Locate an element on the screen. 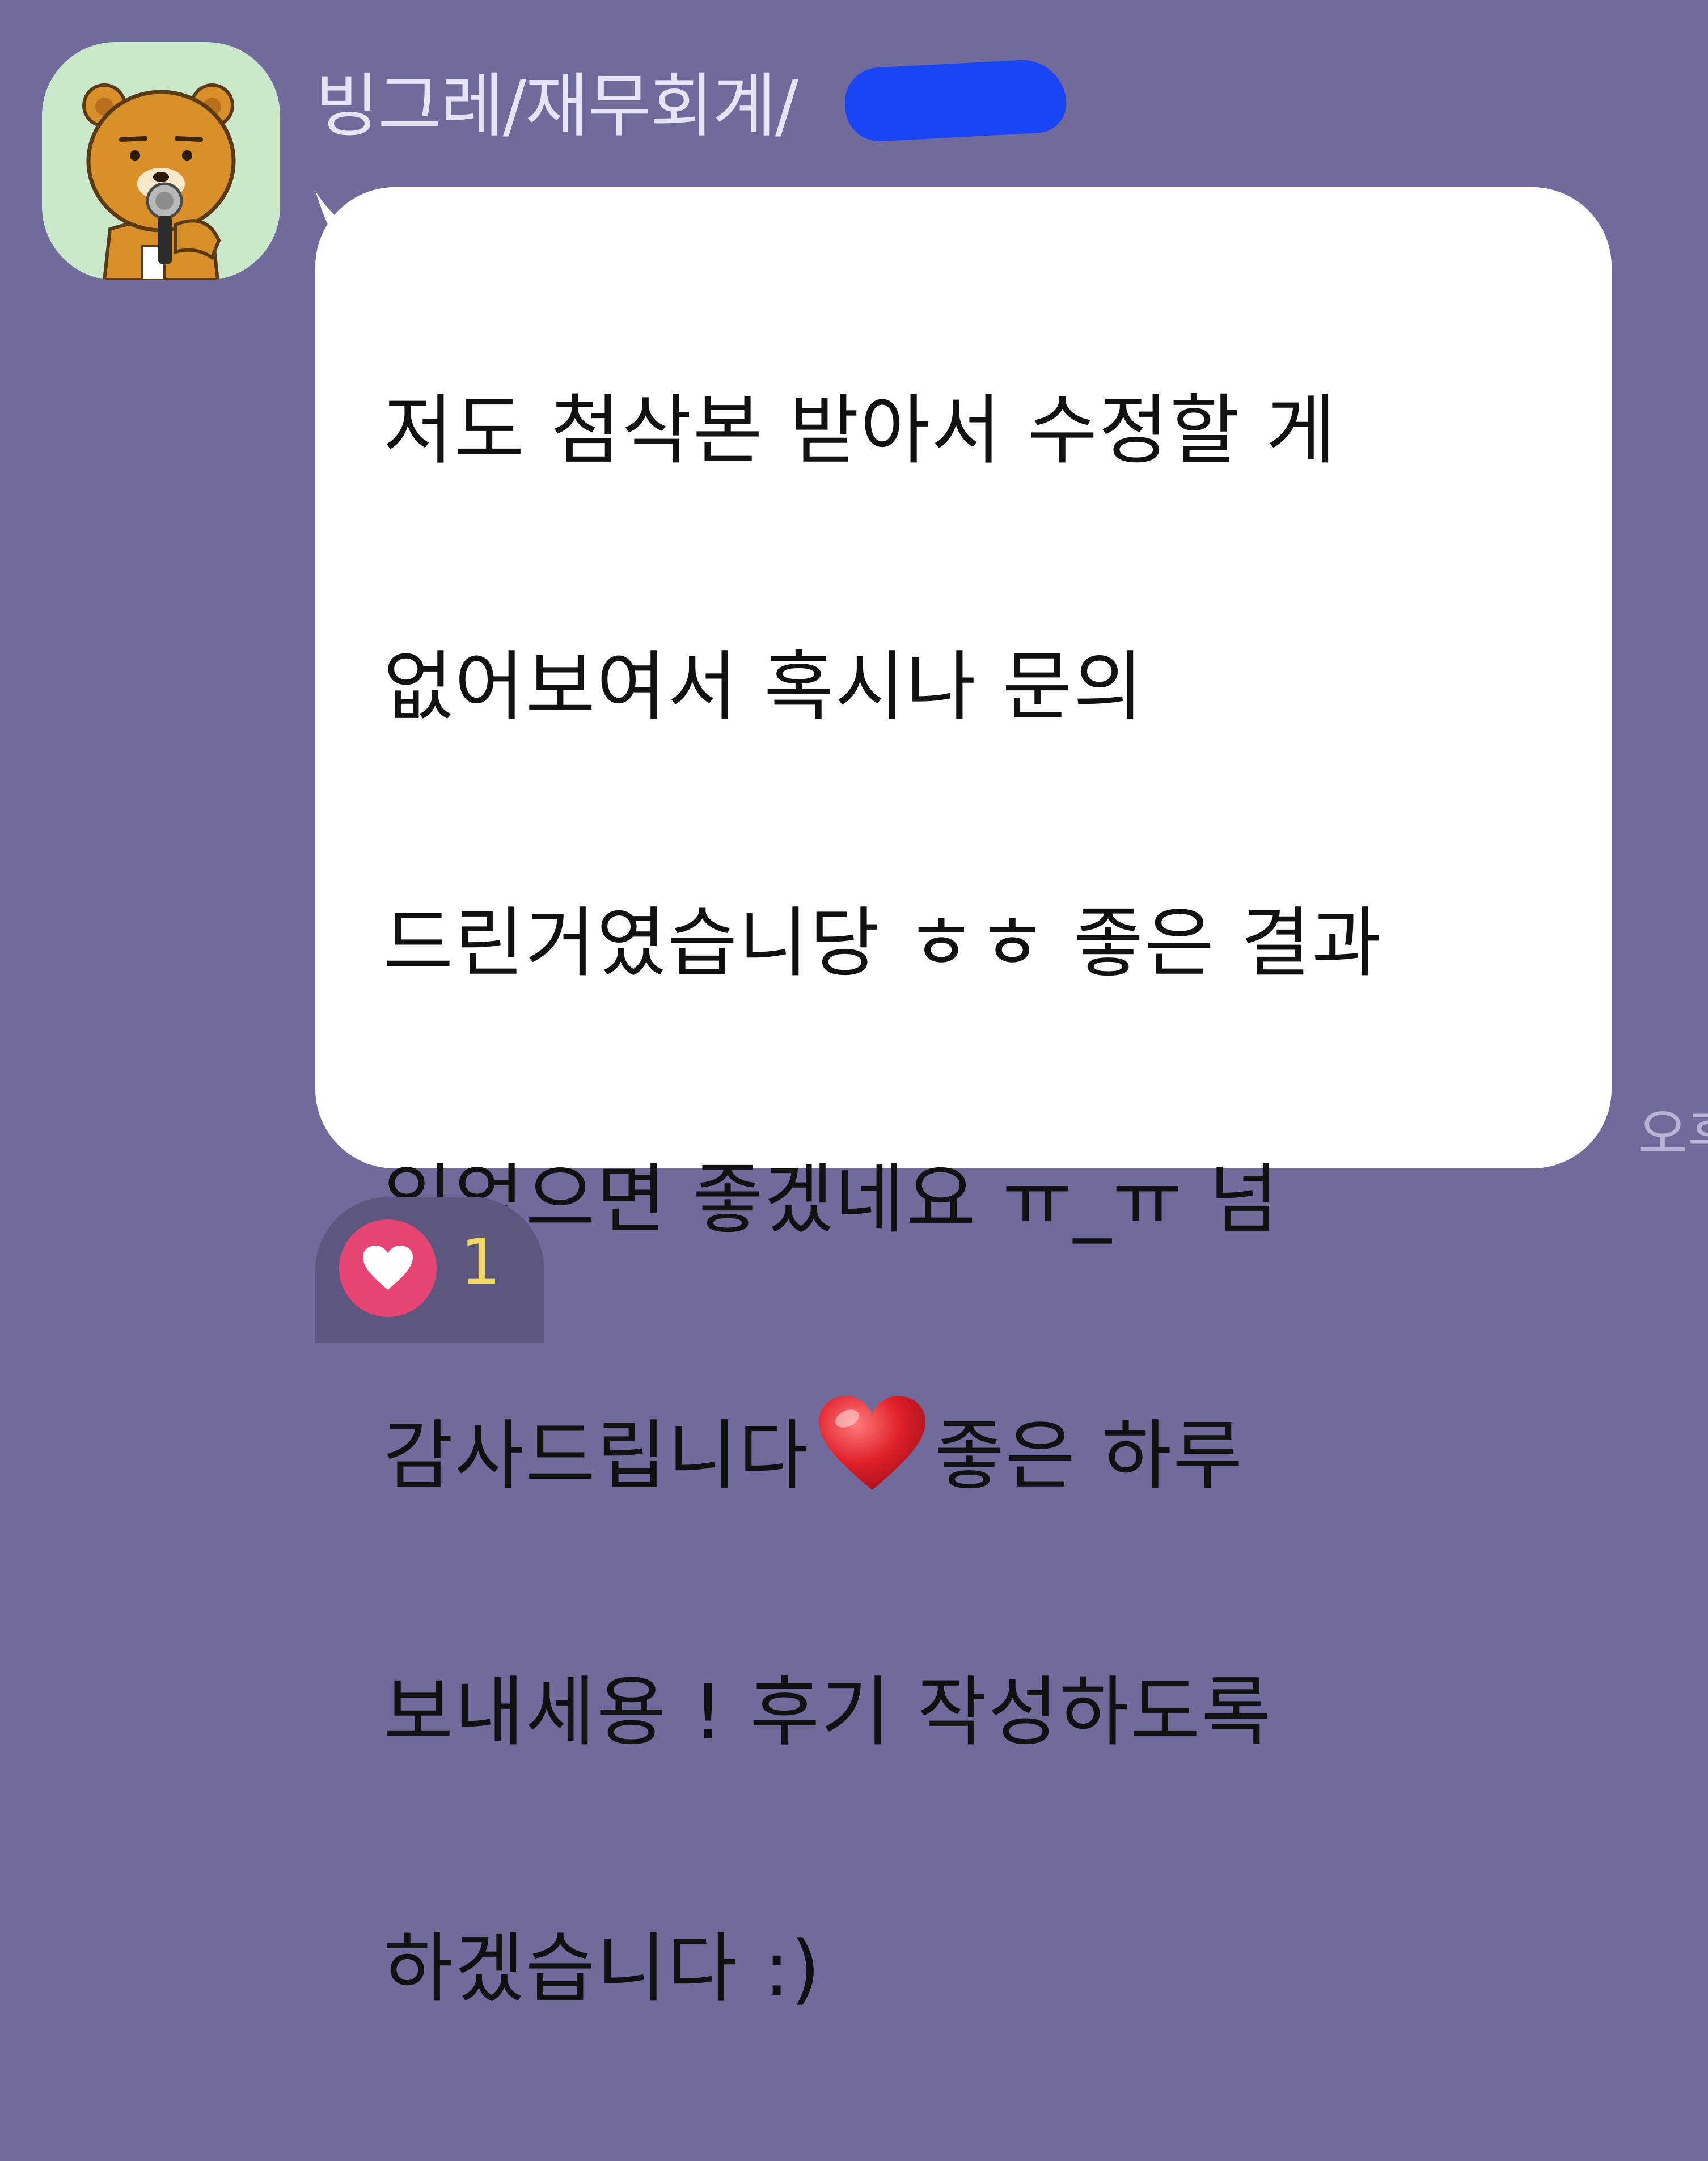 This screenshot has width=1708, height=2161. message-line: 좋은 하루 is located at coordinates (1089, 1456).